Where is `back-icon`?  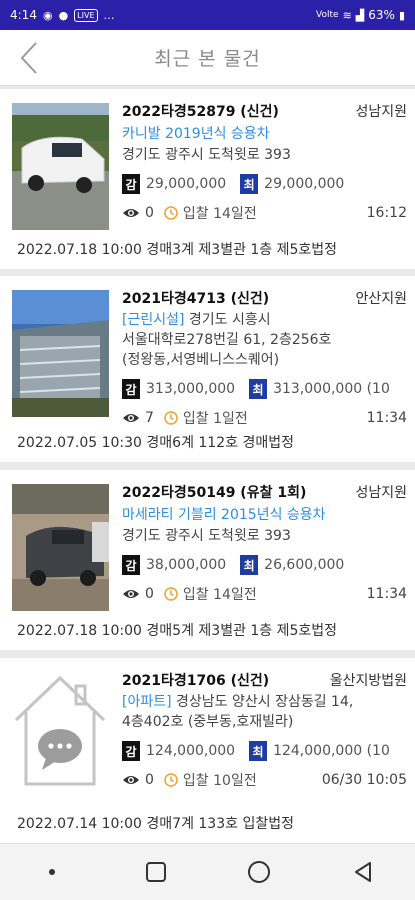
back-icon is located at coordinates (363, 872).